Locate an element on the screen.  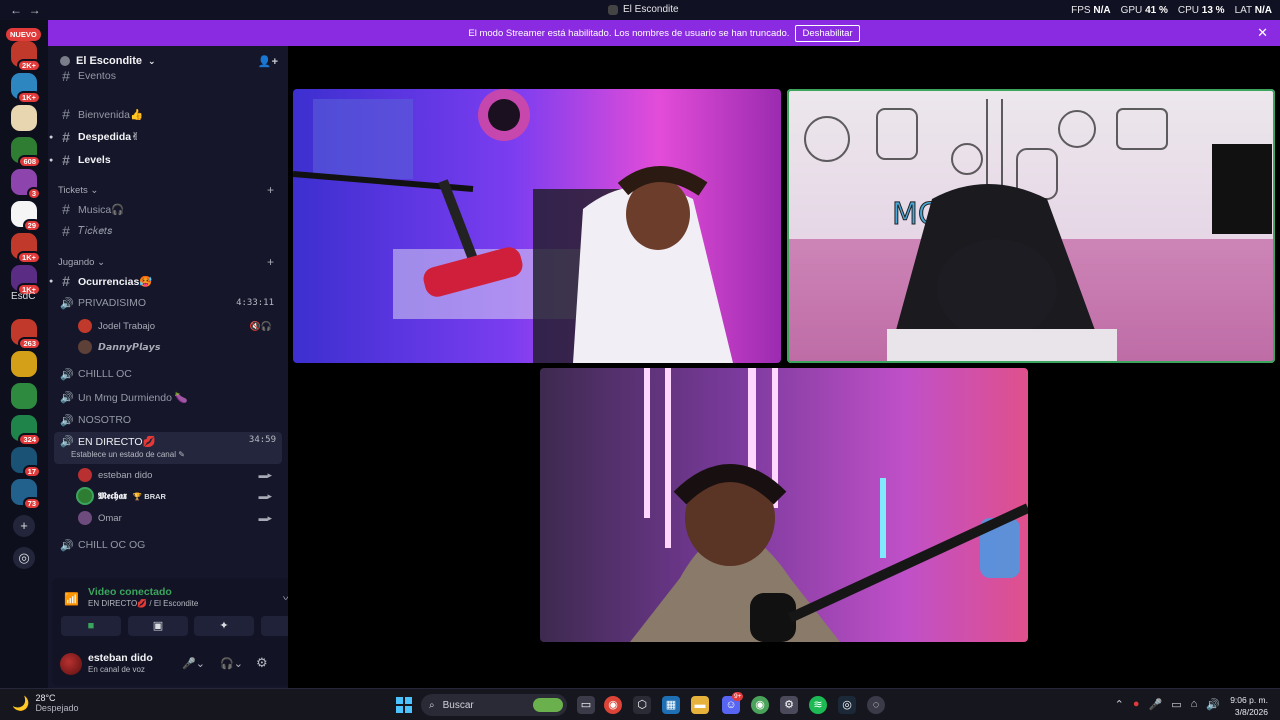
add-server-icon: + is located at coordinates (24, 526).